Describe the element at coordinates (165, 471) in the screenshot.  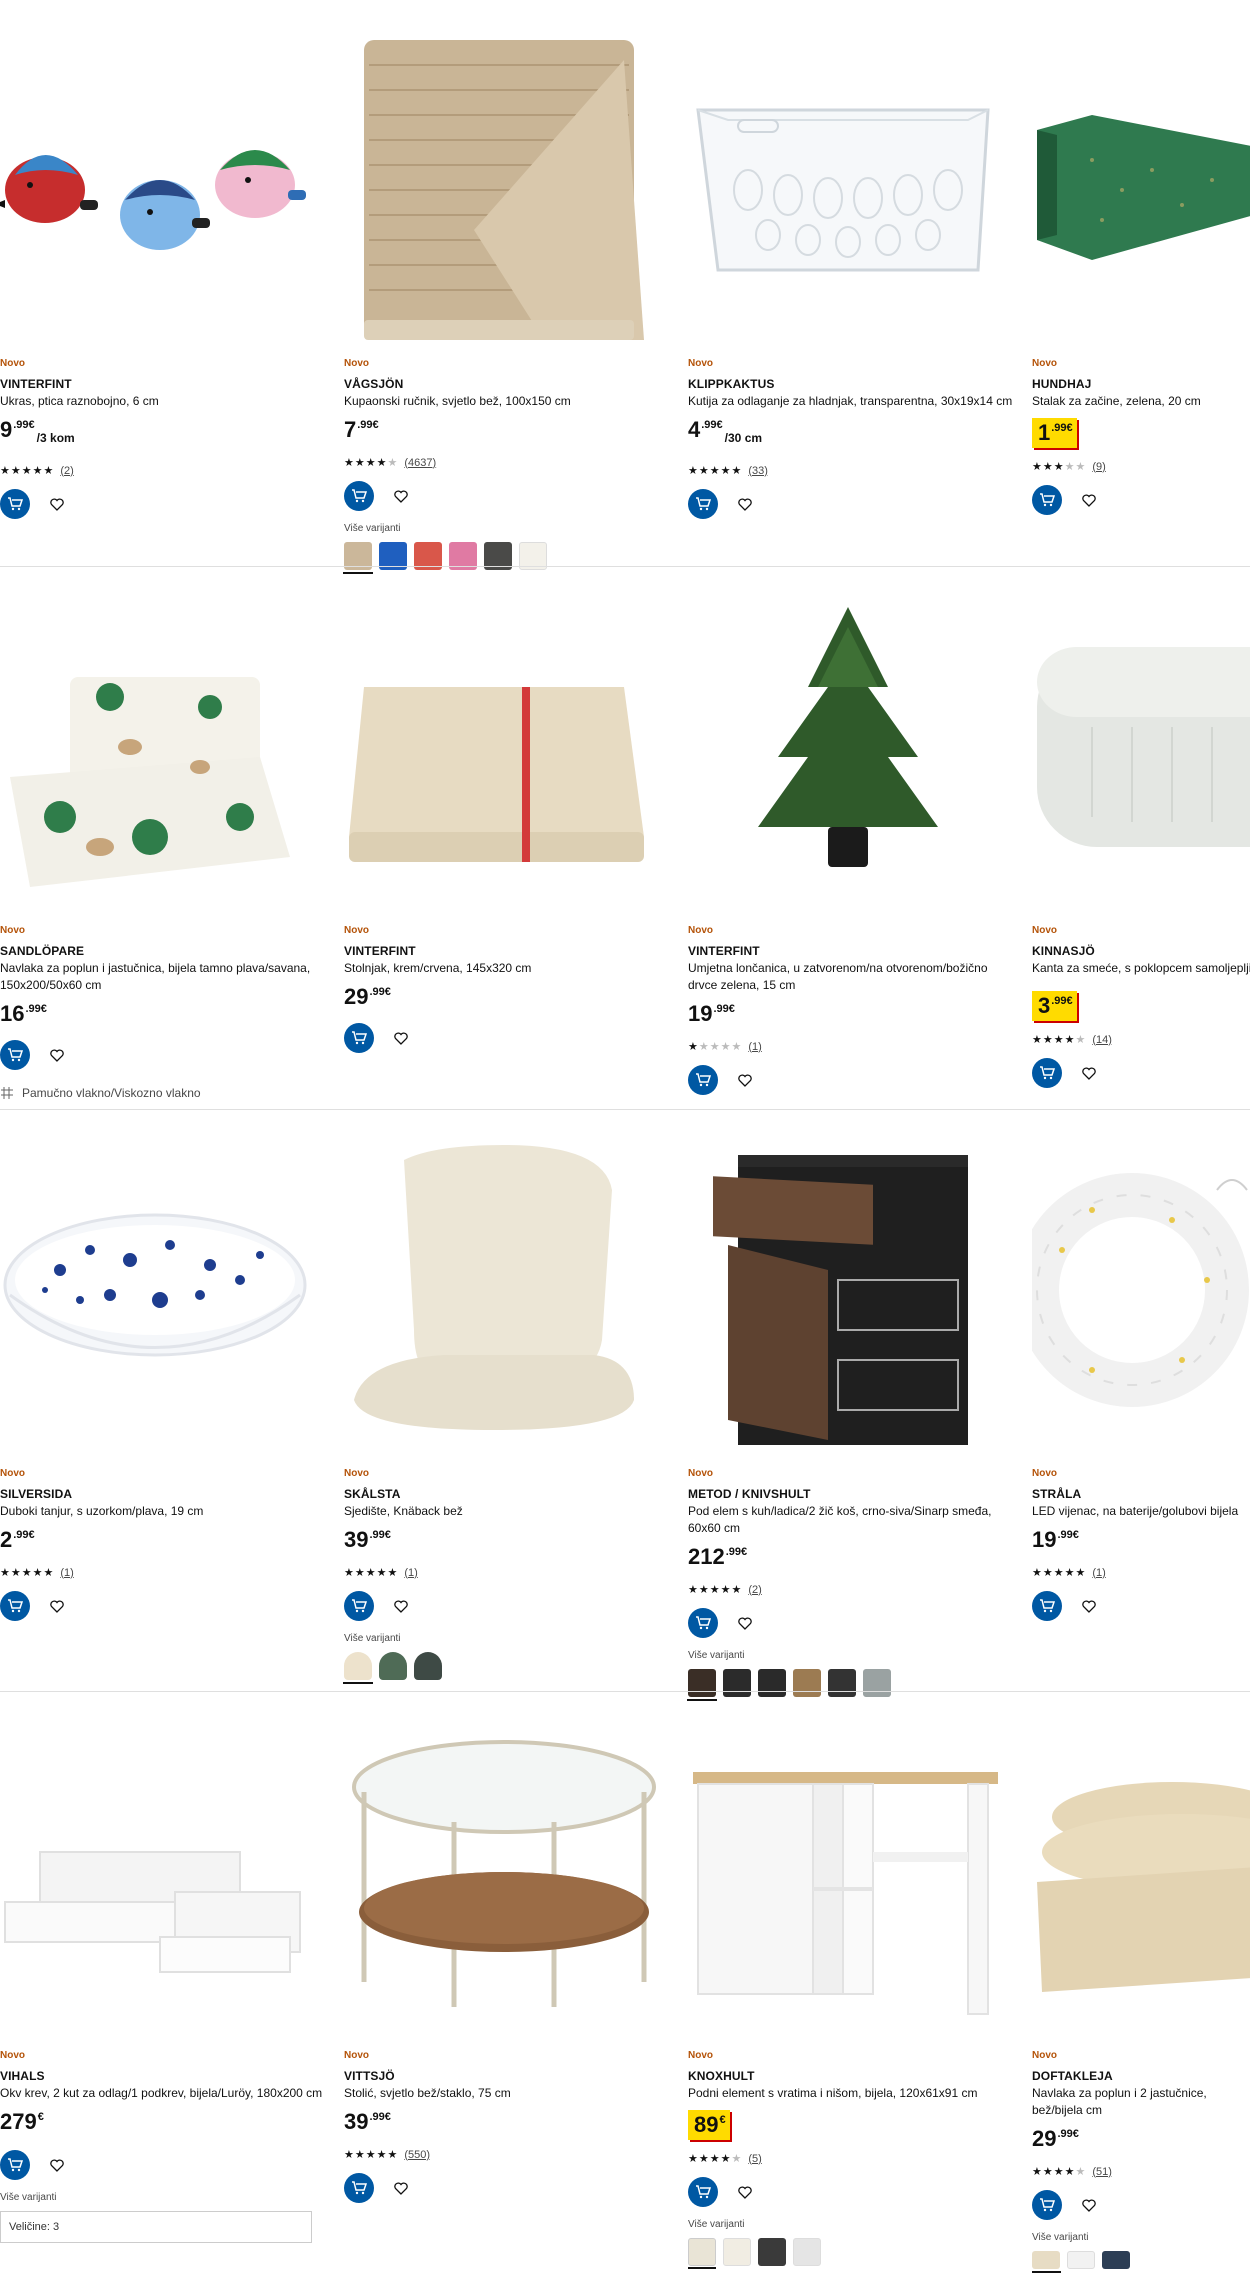
I see `product-rating: ★★★★★ (2)` at that location.